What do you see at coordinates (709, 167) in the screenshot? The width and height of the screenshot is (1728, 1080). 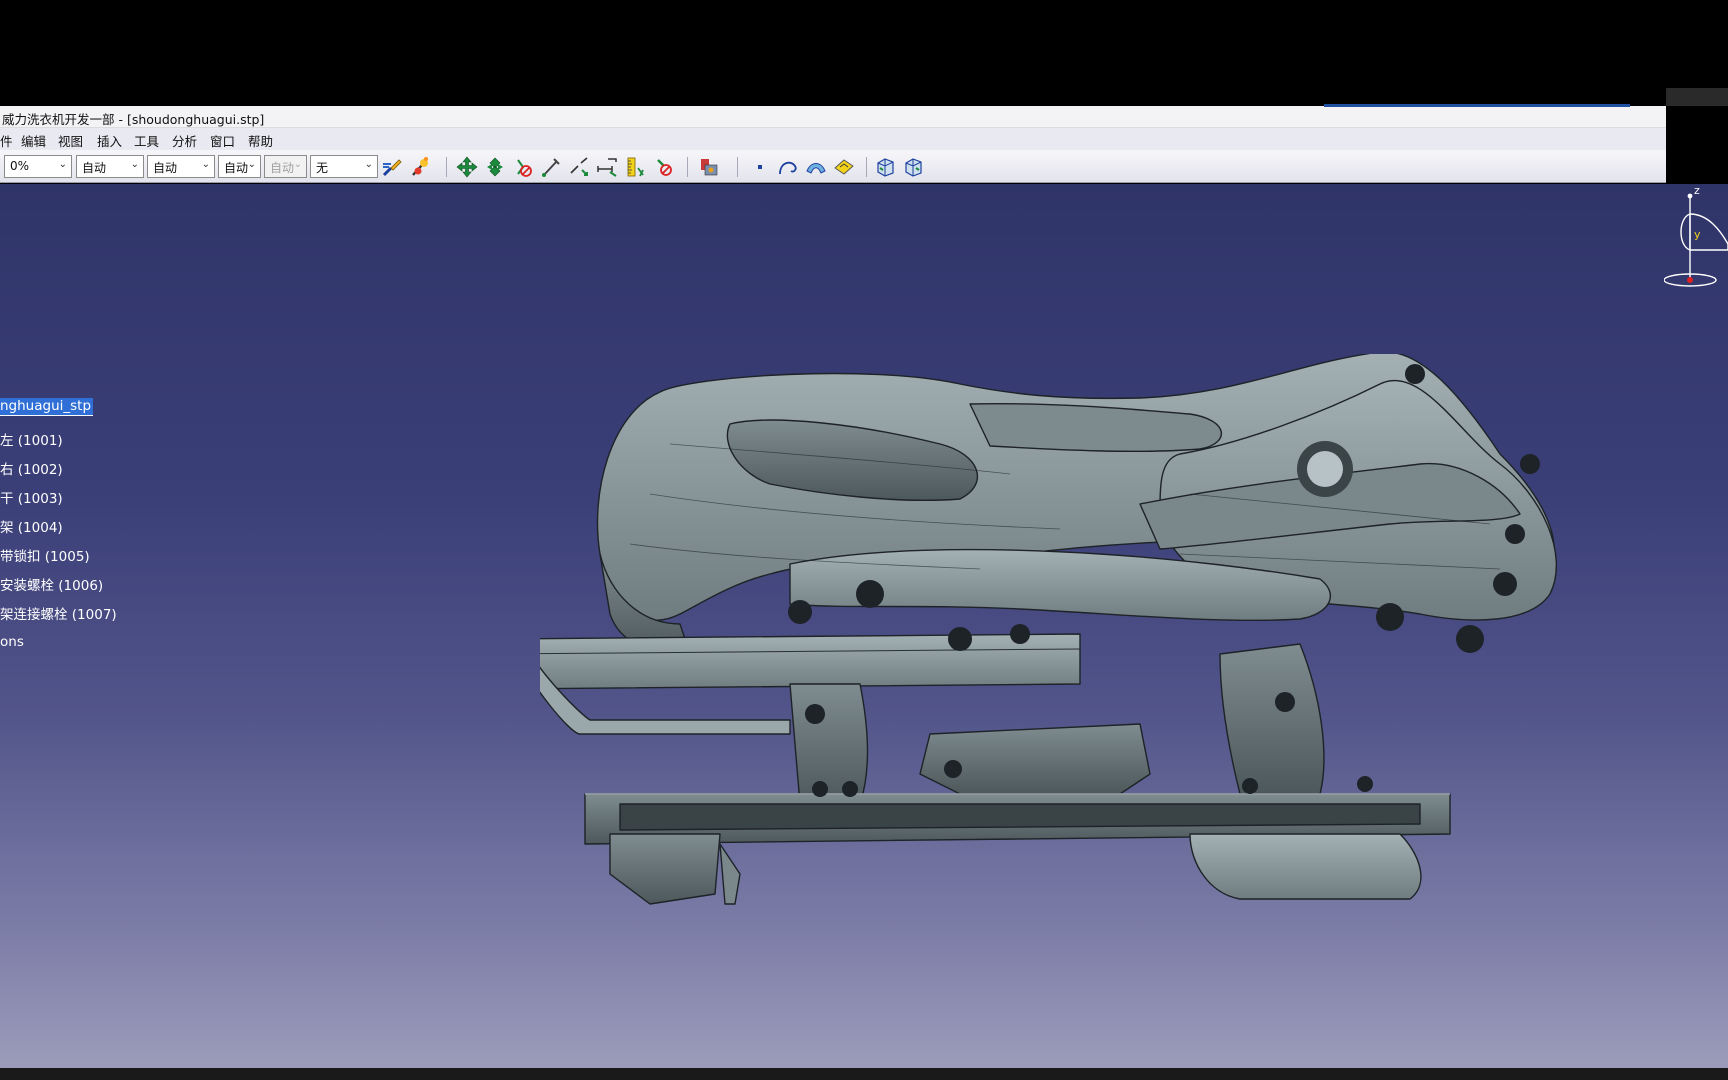 I see `catalog-icon` at bounding box center [709, 167].